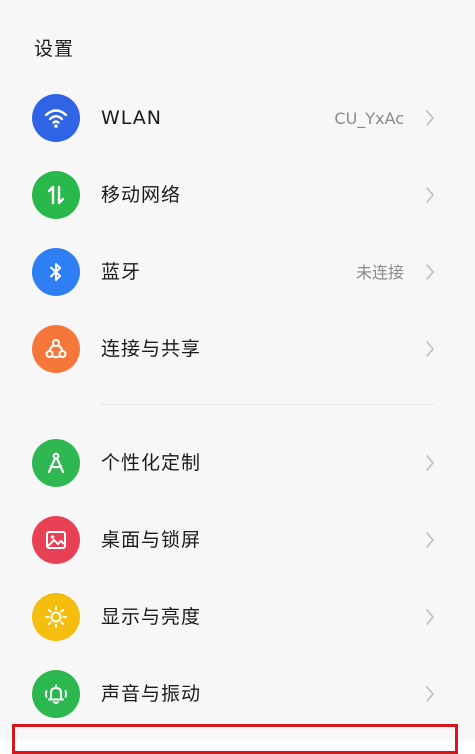  What do you see at coordinates (232, 539) in the screenshot?
I see `settings-item-desktop-lockscreen: 桌面与锁屏` at bounding box center [232, 539].